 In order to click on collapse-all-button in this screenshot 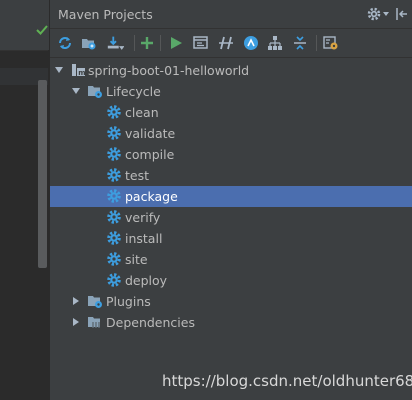, I will do `click(300, 43)`.